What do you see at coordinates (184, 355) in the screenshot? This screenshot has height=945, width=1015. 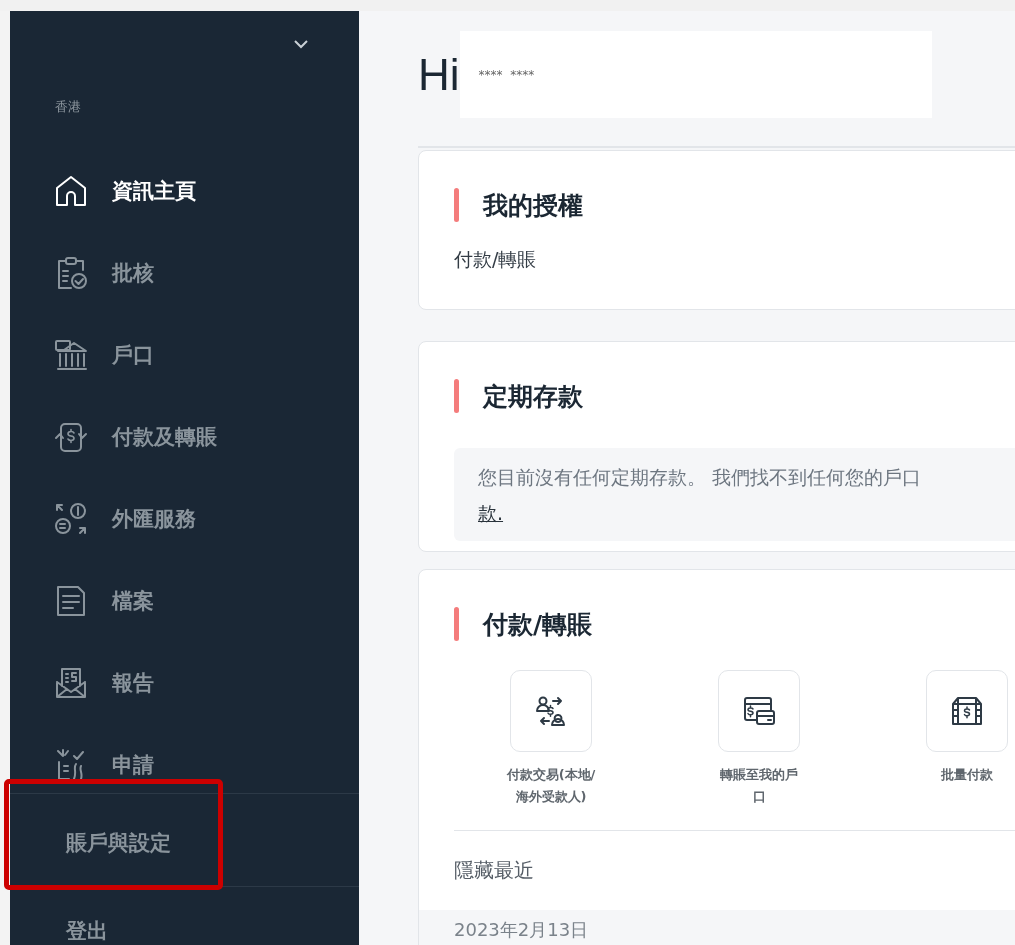 I see `sidebar-item: 戶口` at bounding box center [184, 355].